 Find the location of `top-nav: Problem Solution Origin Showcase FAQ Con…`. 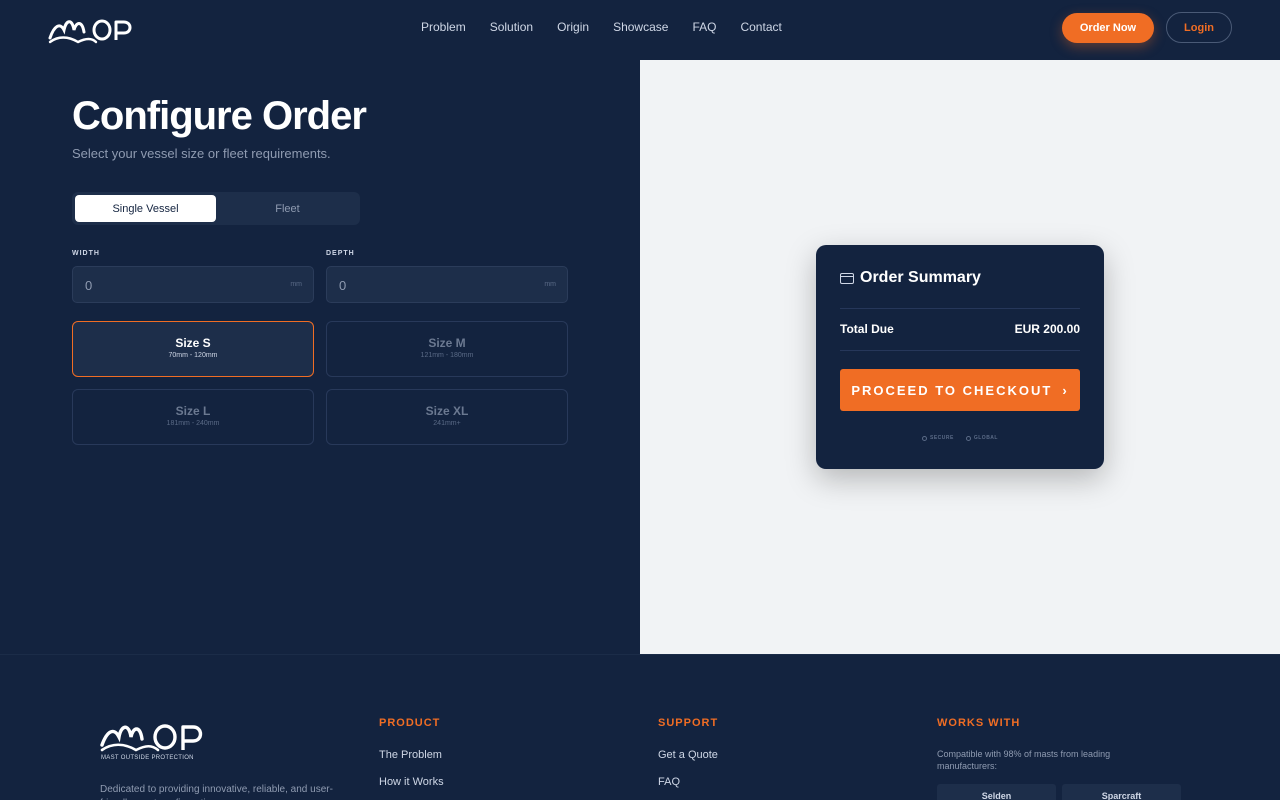

top-nav: Problem Solution Origin Showcase FAQ Con… is located at coordinates (640, 30).